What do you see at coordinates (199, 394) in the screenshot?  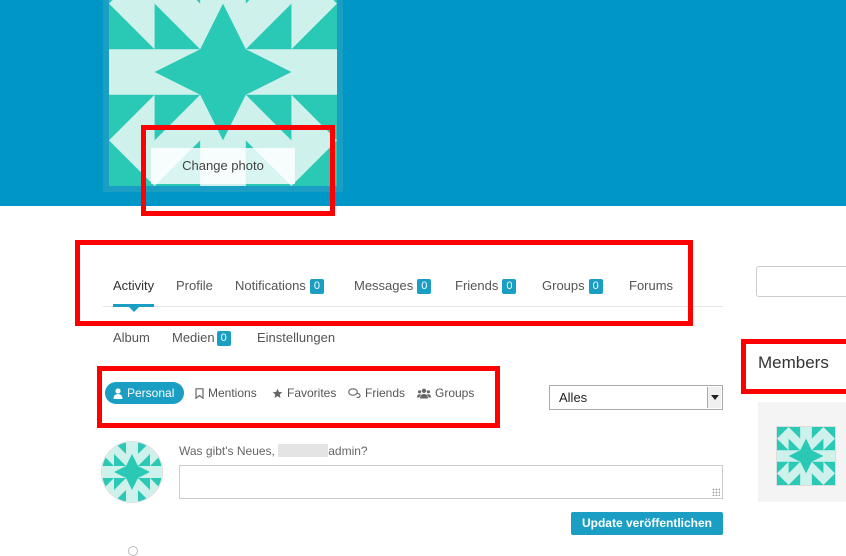 I see `bookmark-icon` at bounding box center [199, 394].